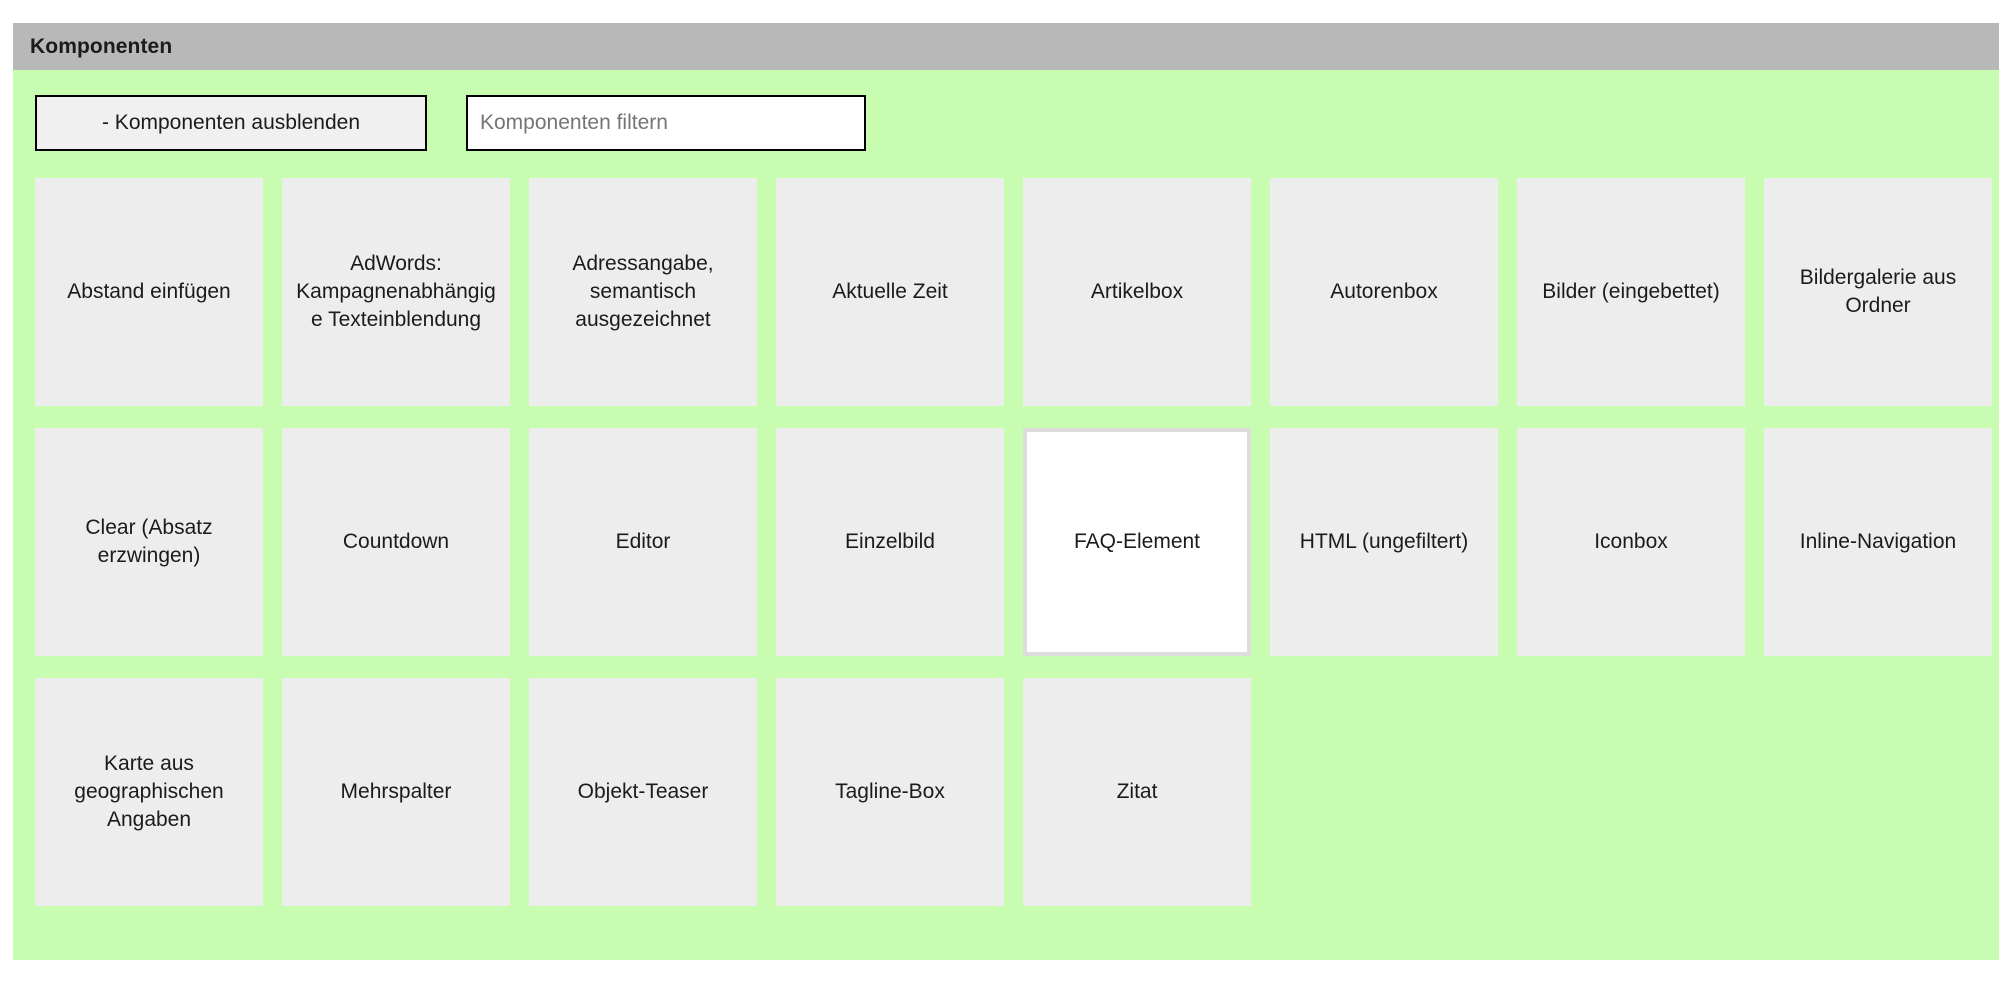 This screenshot has width=2016, height=986. I want to click on component-tile-label: Inline-Navigation, so click(1878, 542).